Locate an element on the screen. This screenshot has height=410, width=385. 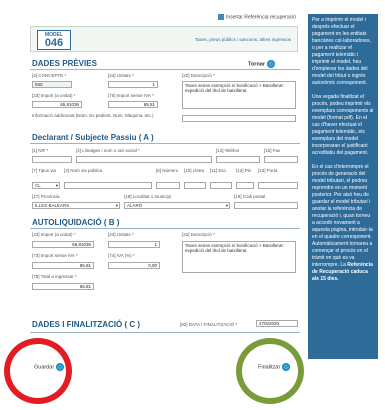
import-unitat-field: 65,81036 is located at coordinates (57, 104).